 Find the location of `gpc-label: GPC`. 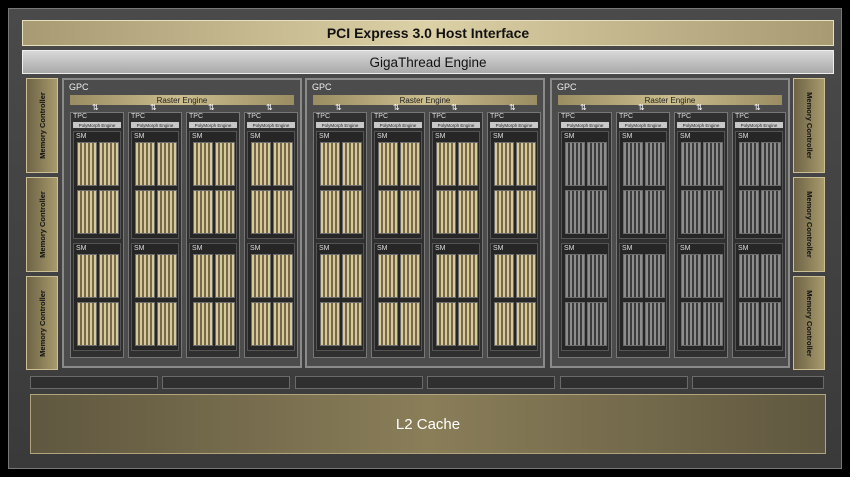

gpc-label: GPC is located at coordinates (322, 87).